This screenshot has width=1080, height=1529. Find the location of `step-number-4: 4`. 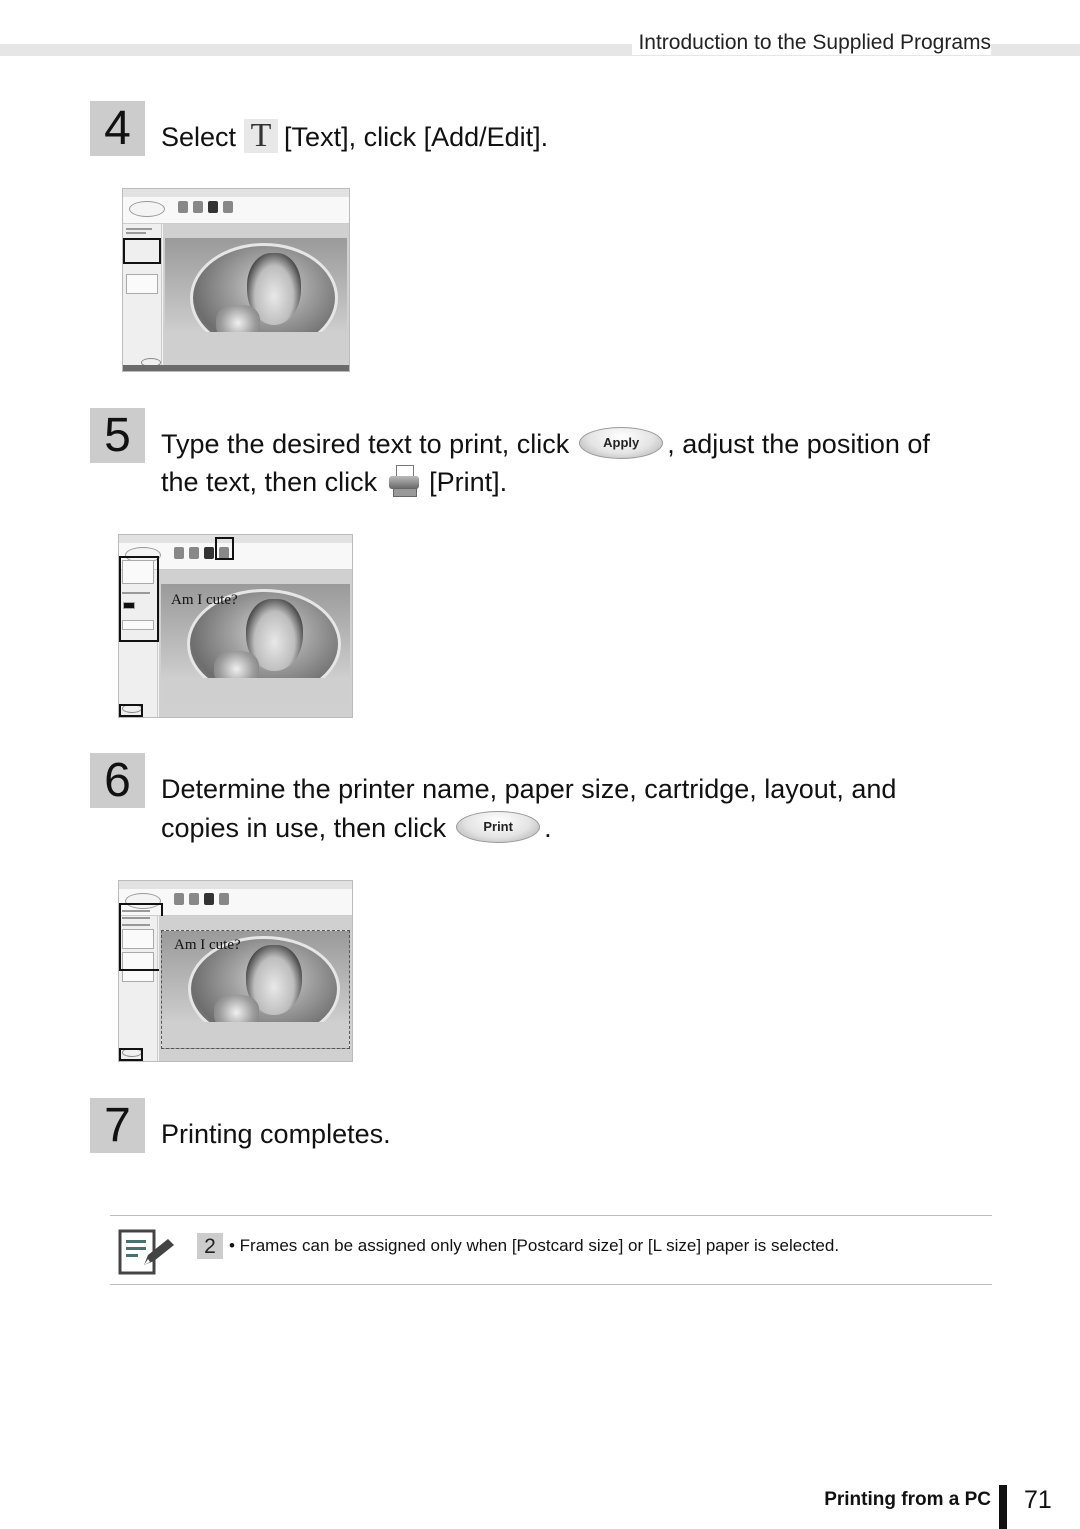

step-number-4: 4 is located at coordinates (117, 128).